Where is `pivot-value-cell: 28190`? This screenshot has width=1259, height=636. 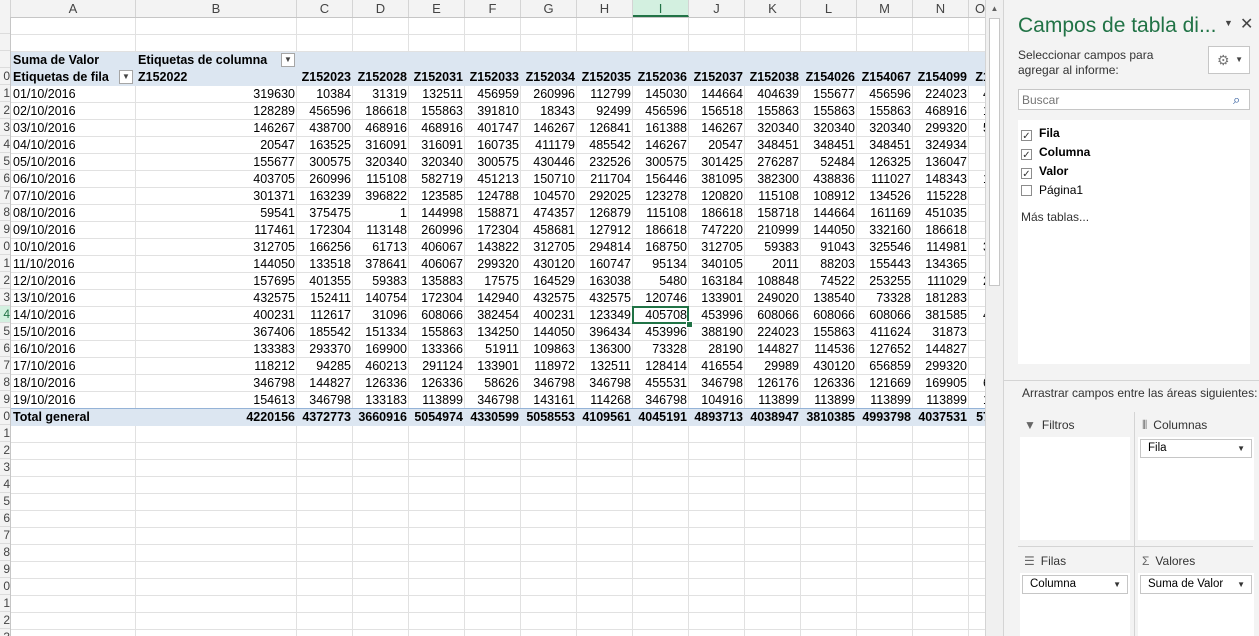
pivot-value-cell: 28190 is located at coordinates (717, 349).